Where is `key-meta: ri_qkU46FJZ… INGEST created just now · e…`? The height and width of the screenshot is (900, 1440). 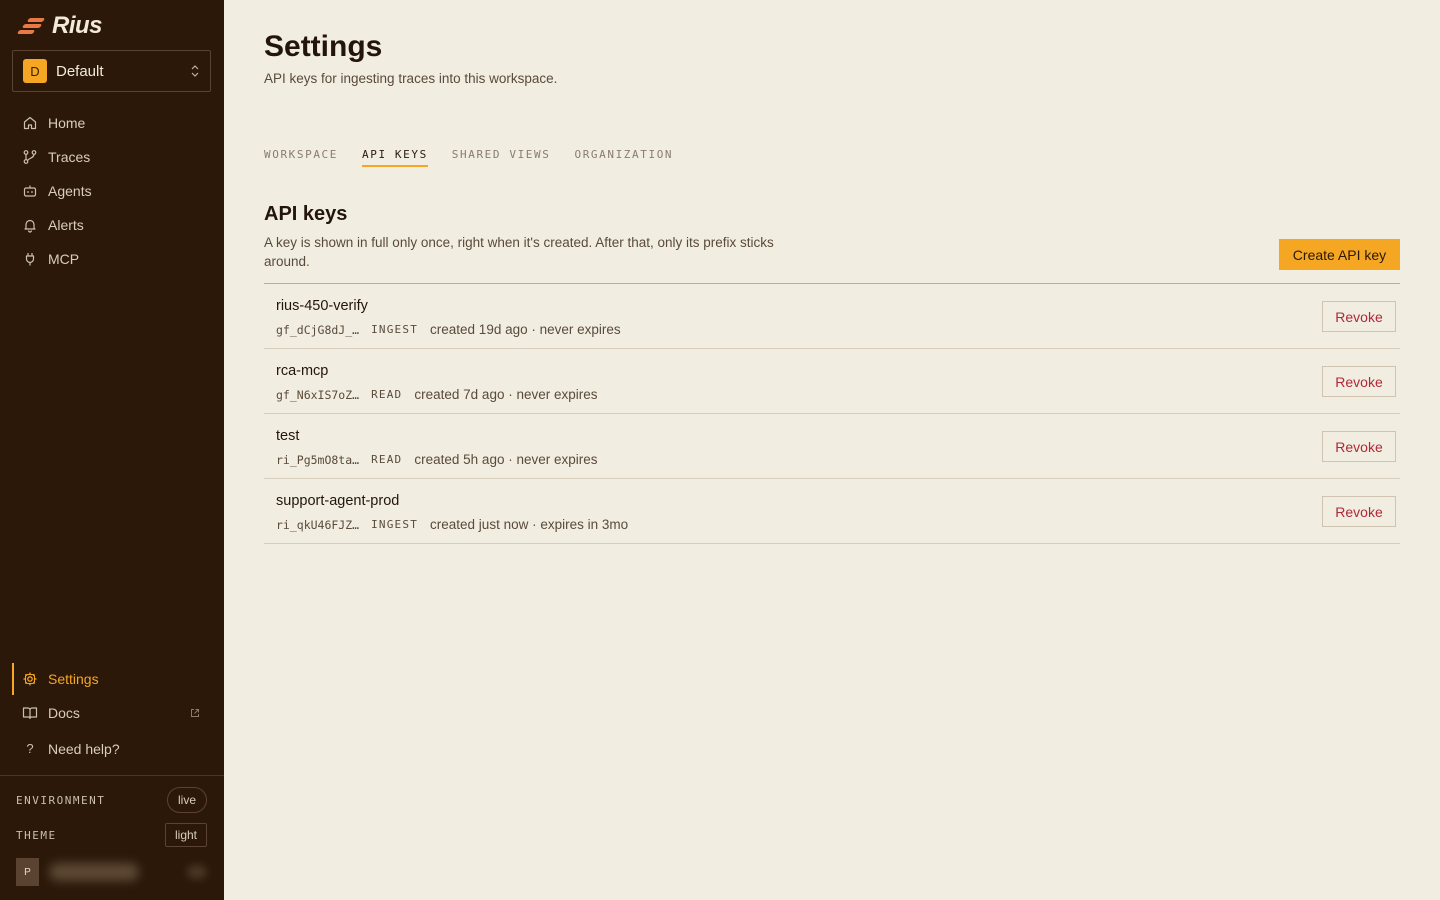 key-meta: ri_qkU46FJZ… INGEST created just now · e… is located at coordinates (452, 524).